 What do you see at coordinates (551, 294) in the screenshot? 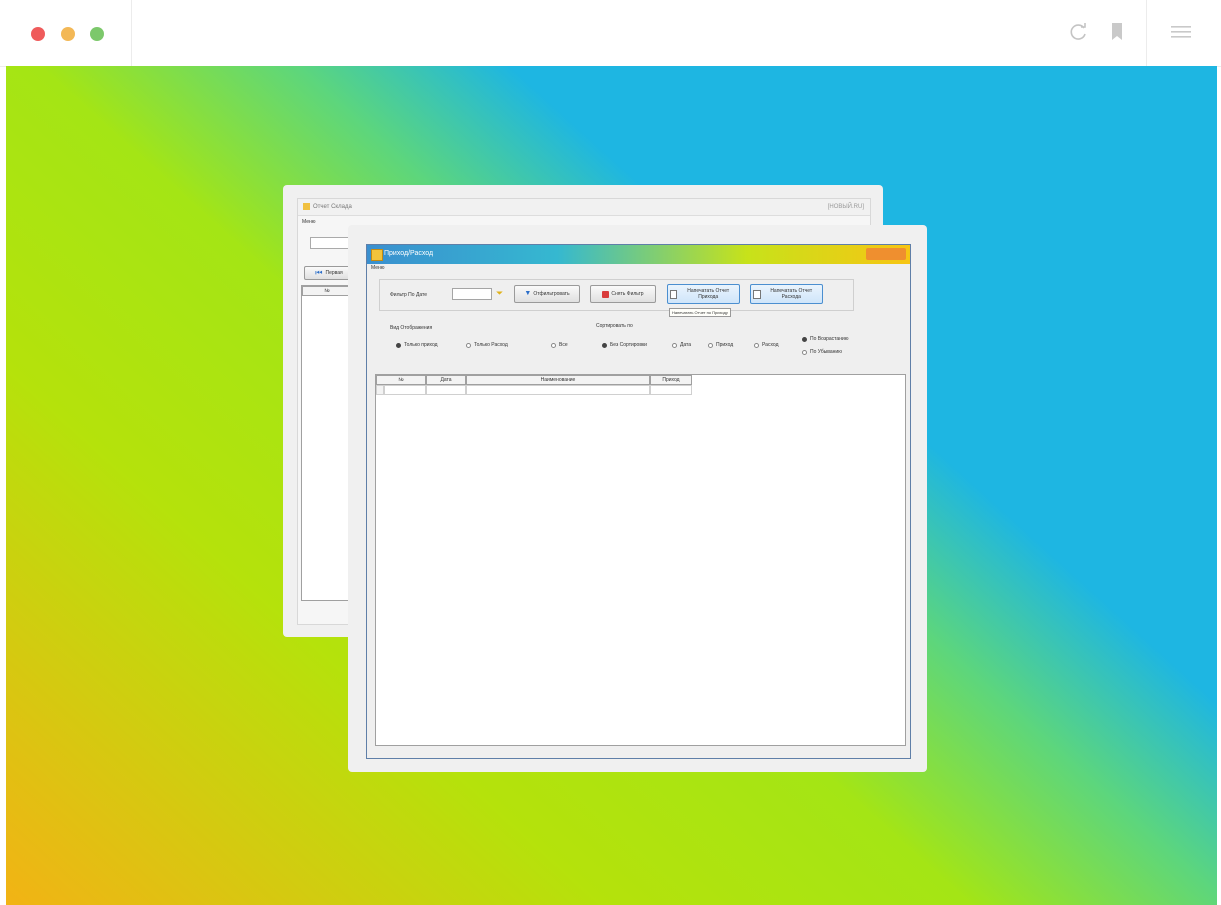
I see `apply-filter-label: Отфильтровать` at bounding box center [551, 294].